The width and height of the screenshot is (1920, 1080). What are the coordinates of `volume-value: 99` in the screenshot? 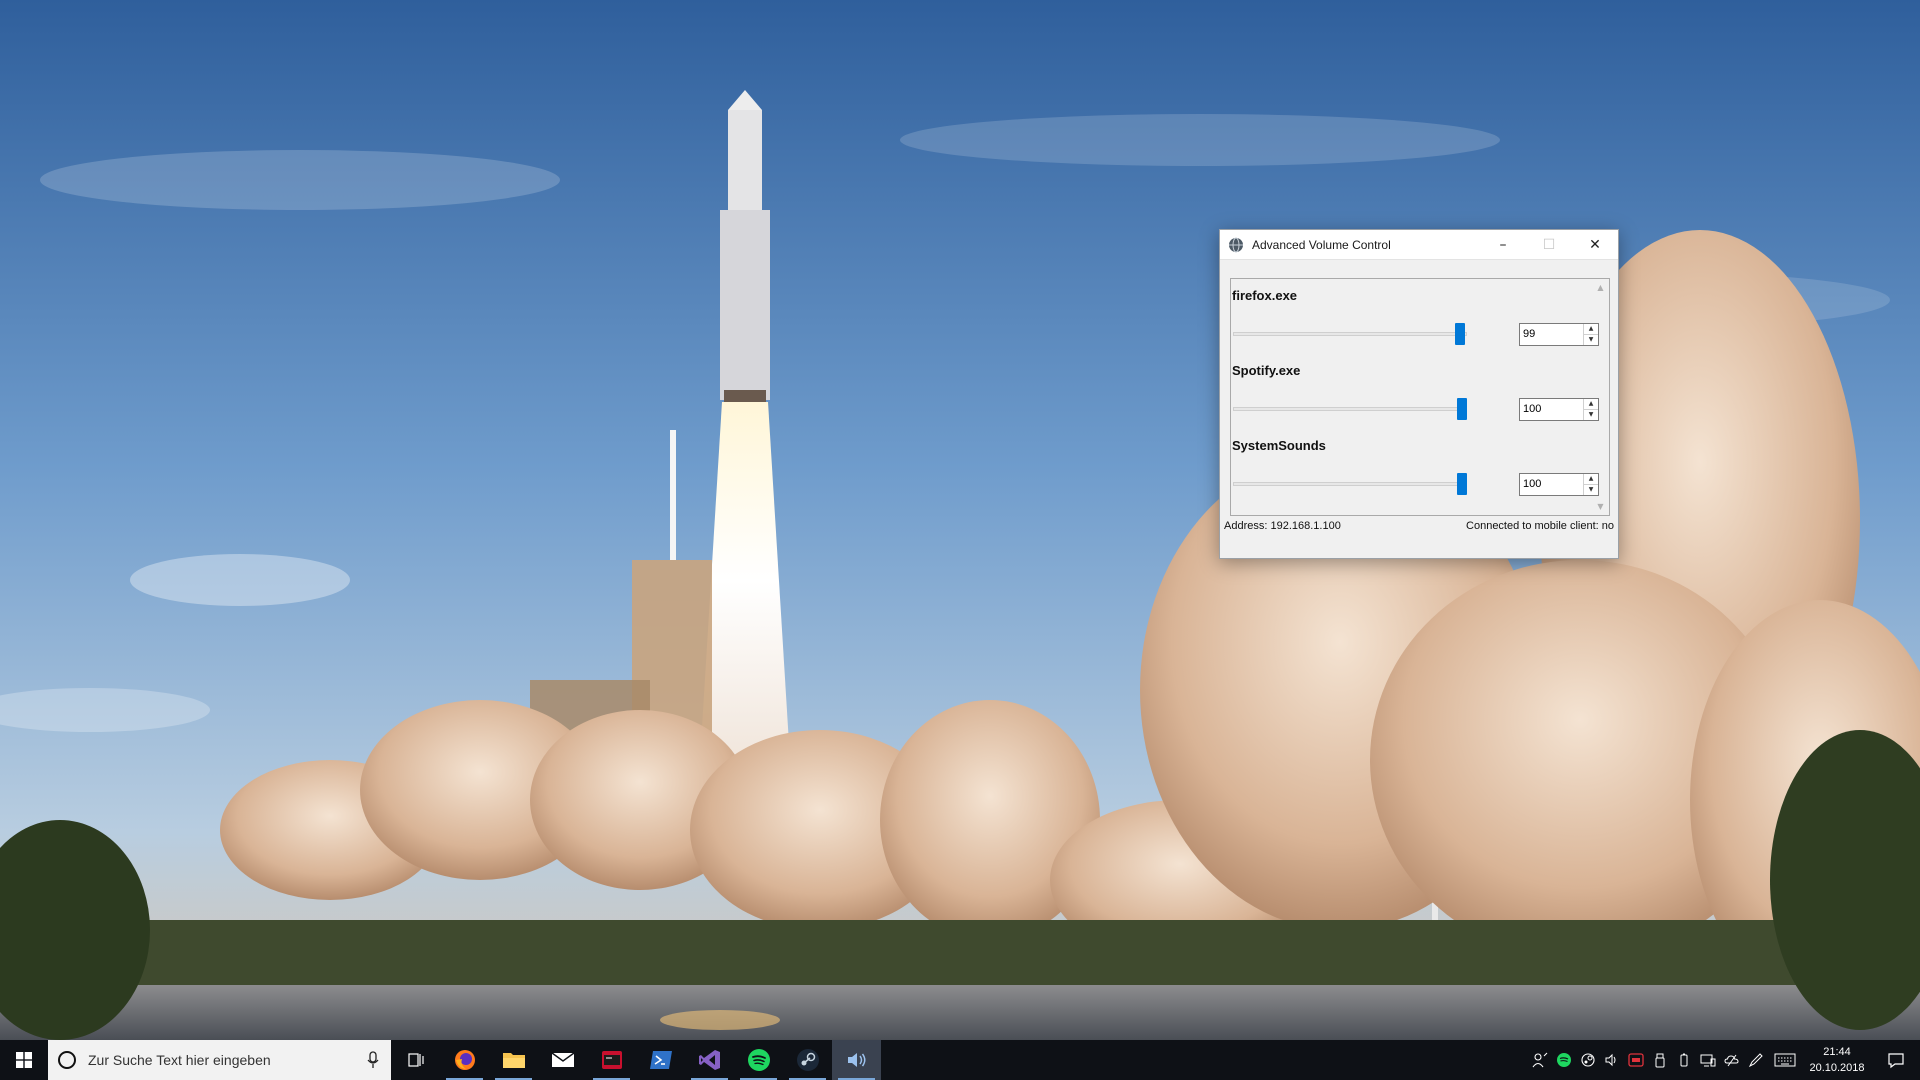 It's located at (1551, 334).